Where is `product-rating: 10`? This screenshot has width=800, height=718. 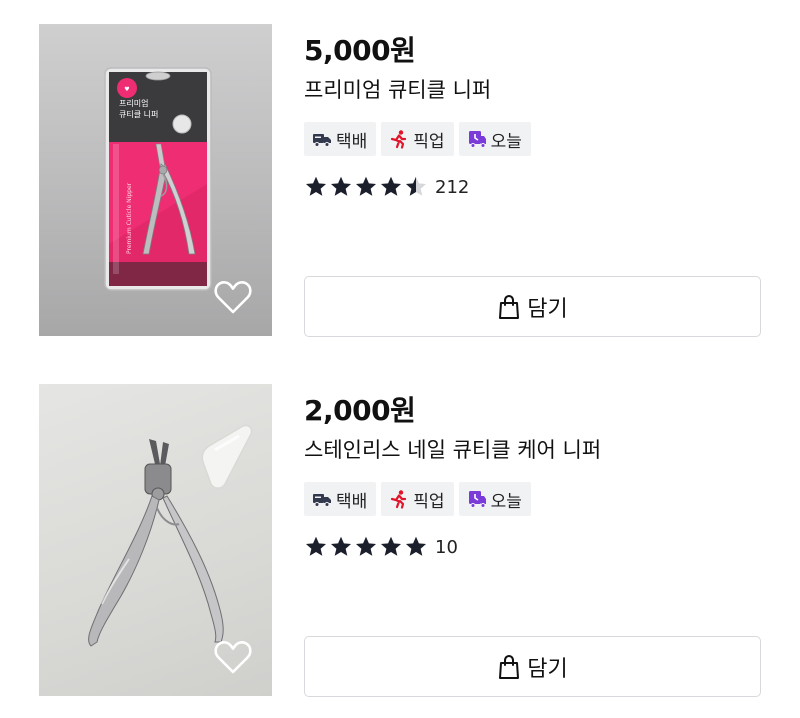
product-rating: 10 is located at coordinates (381, 547).